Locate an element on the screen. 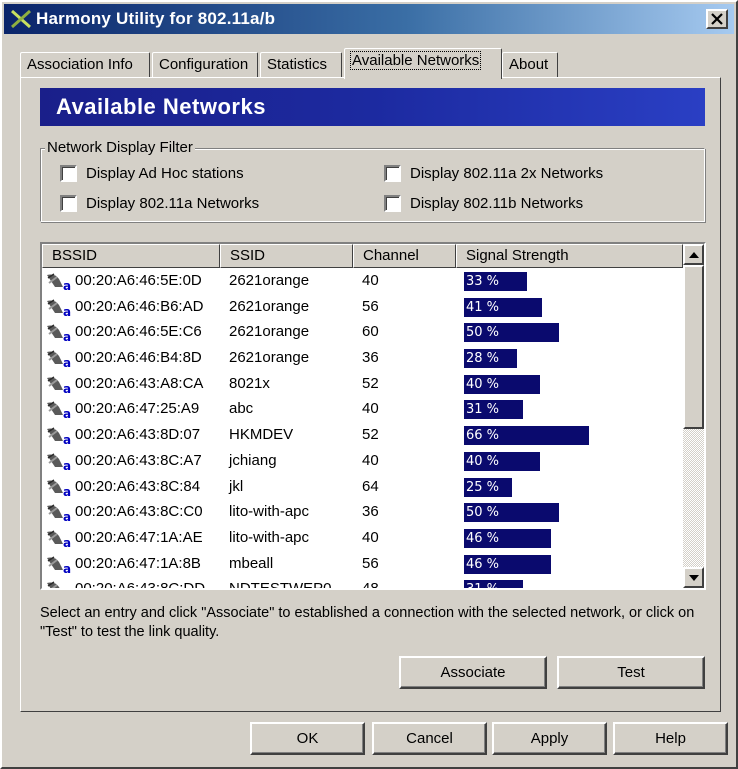  checkbox-label: Display 802.11a Networks is located at coordinates (173, 203).